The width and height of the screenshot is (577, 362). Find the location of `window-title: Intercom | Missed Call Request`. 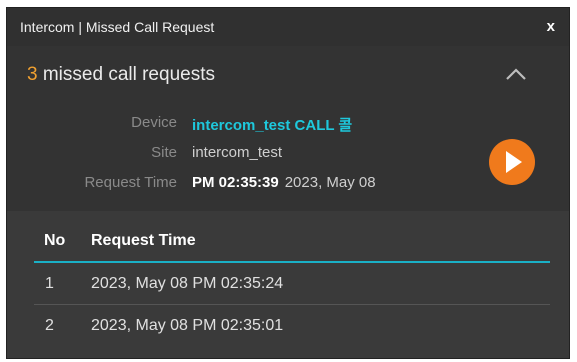

window-title: Intercom | Missed Call Request is located at coordinates (117, 27).